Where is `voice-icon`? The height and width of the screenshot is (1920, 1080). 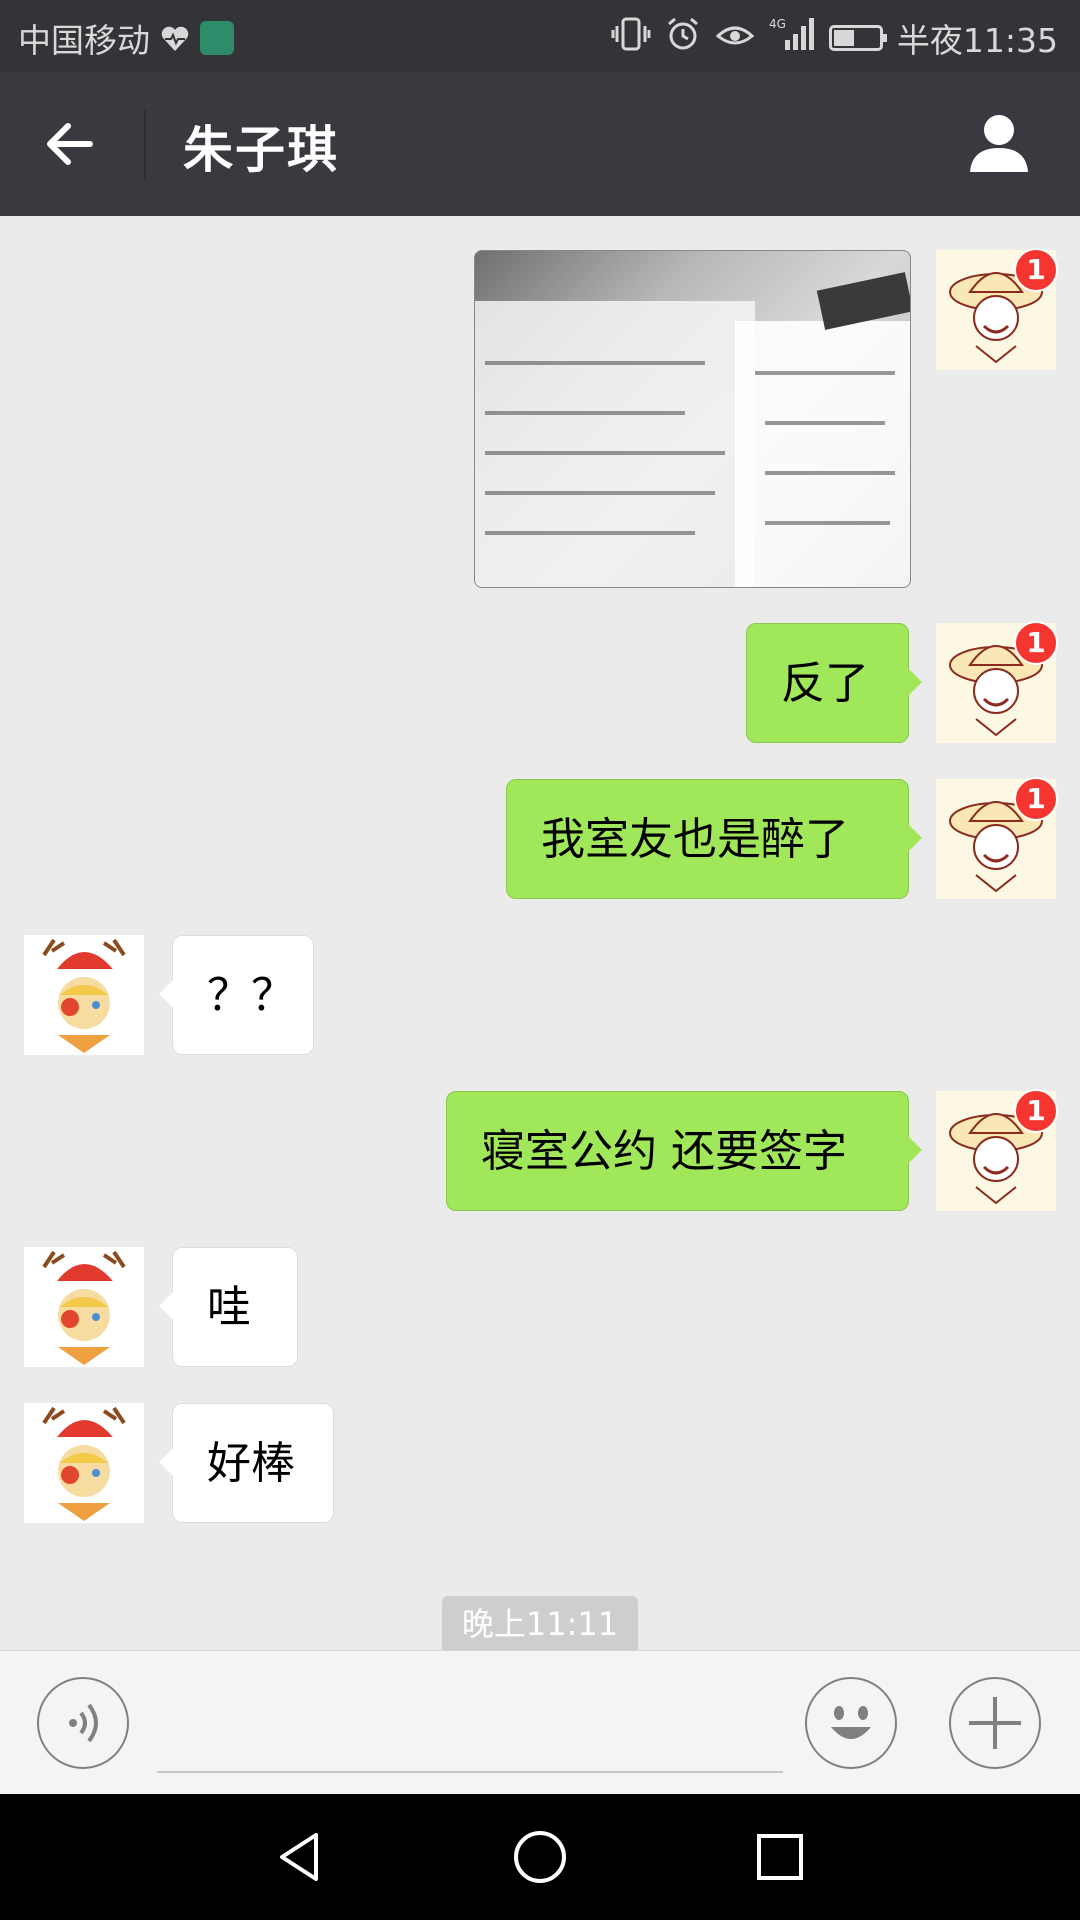 voice-icon is located at coordinates (83, 1723).